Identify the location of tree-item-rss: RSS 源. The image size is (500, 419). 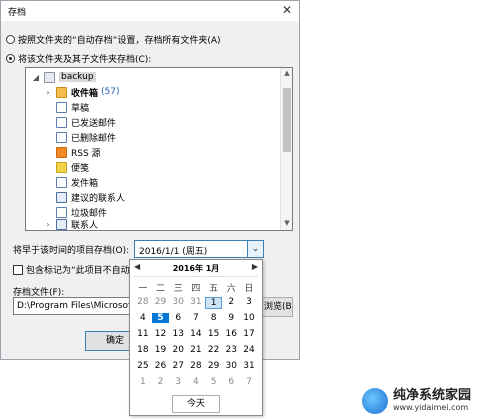
(78, 152).